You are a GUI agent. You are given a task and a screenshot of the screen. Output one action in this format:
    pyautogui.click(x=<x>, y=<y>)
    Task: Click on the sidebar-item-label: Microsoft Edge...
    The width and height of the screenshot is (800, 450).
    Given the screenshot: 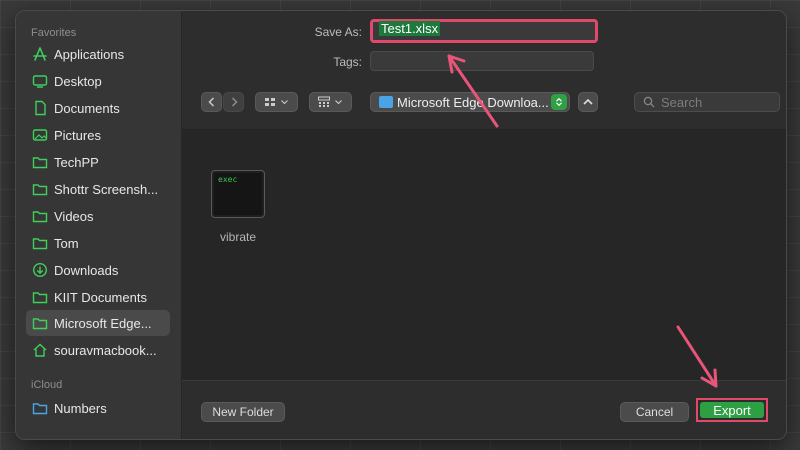 What is the action you would take?
    pyautogui.click(x=103, y=323)
    